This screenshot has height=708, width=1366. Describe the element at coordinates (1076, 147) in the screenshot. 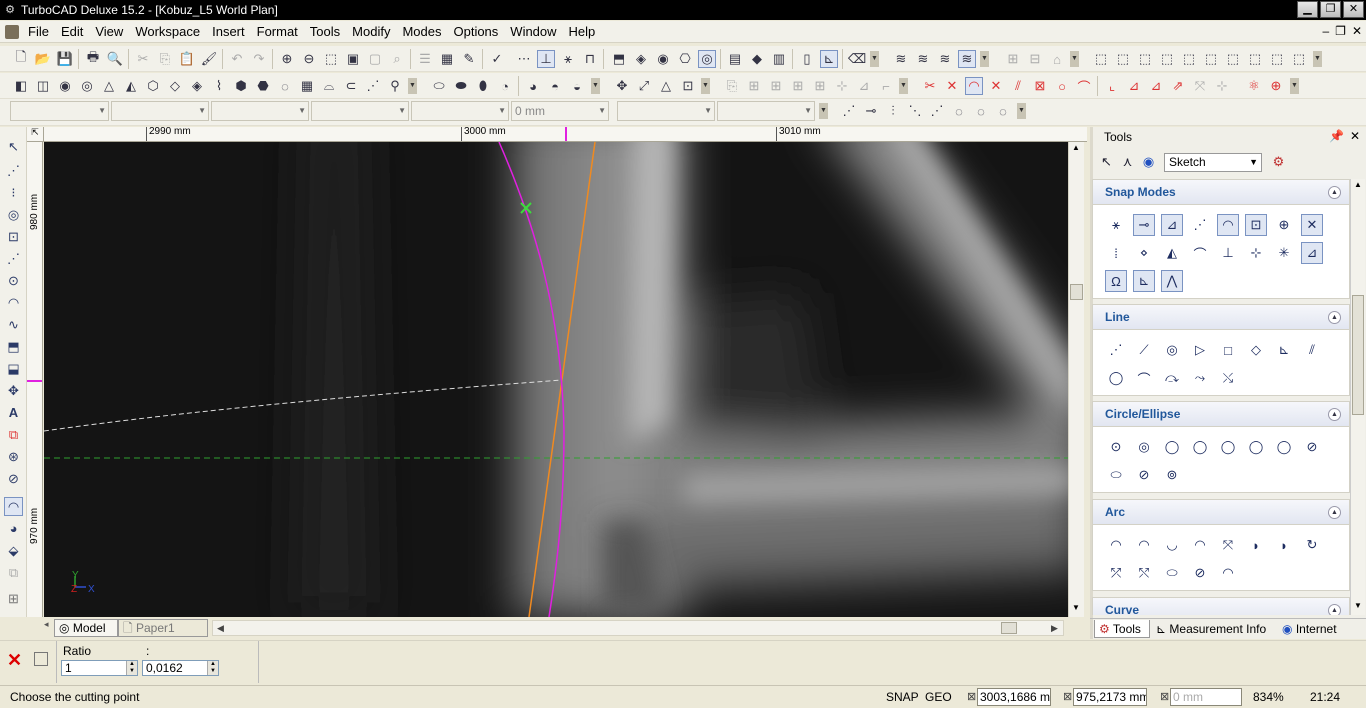

I see `scroll-up-icon: ▲` at that location.